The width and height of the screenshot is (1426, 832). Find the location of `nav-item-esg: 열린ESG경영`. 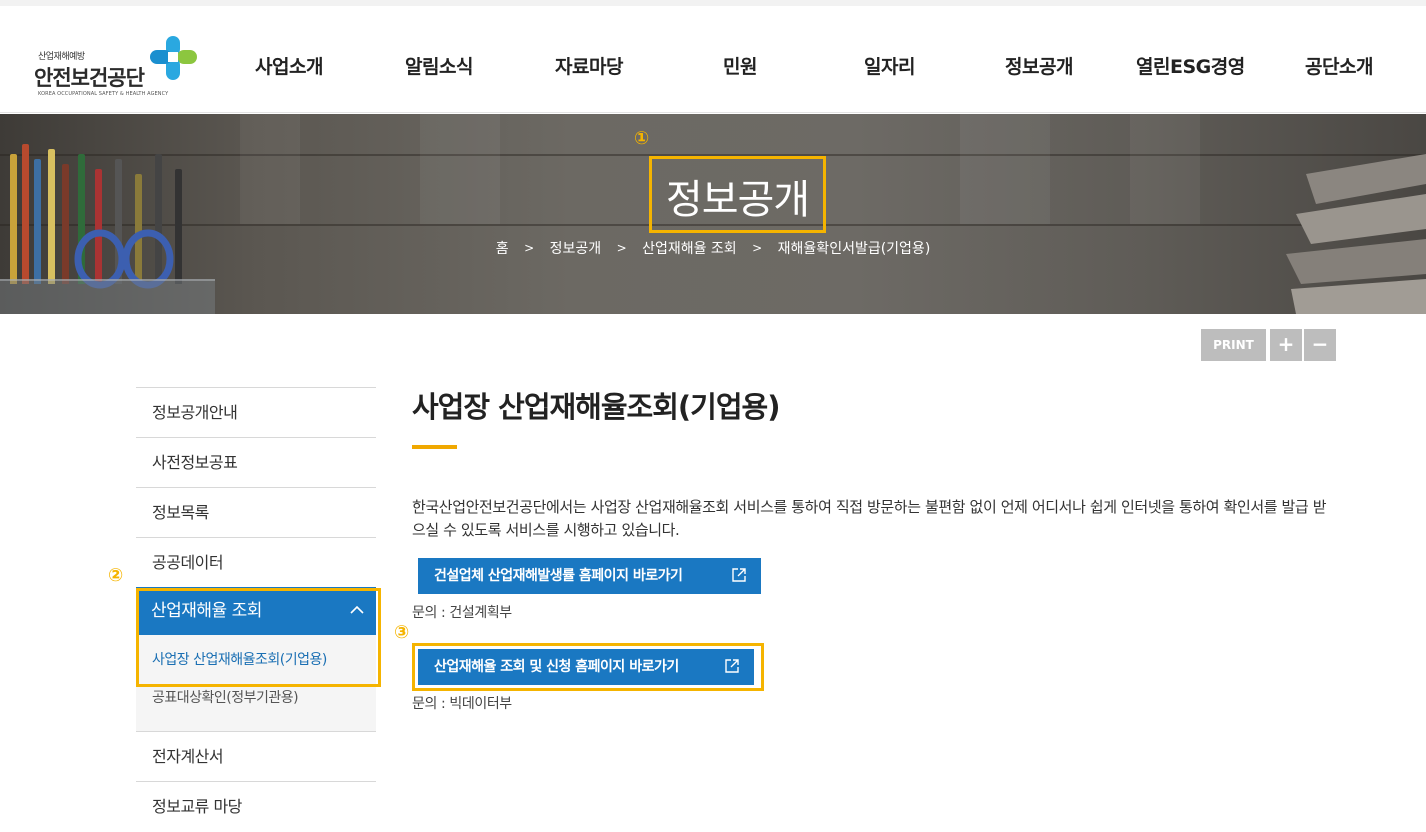

nav-item-esg: 열린ESG경영 is located at coordinates (1190, 65).